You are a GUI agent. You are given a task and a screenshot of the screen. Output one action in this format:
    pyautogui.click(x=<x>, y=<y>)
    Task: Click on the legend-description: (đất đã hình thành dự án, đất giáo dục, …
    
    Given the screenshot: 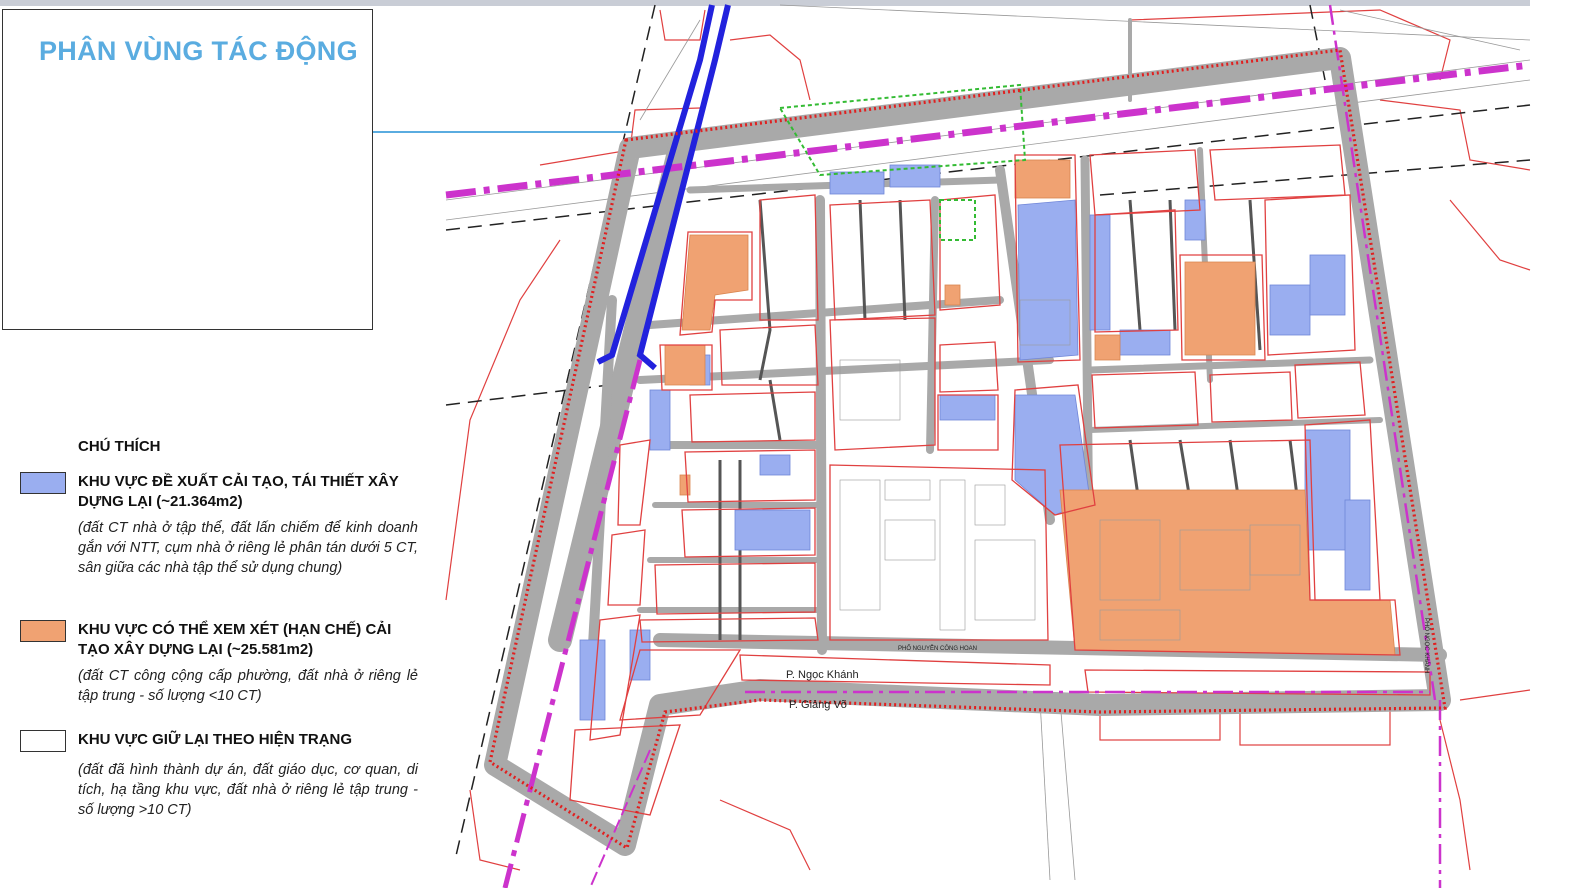 What is the action you would take?
    pyautogui.click(x=248, y=790)
    